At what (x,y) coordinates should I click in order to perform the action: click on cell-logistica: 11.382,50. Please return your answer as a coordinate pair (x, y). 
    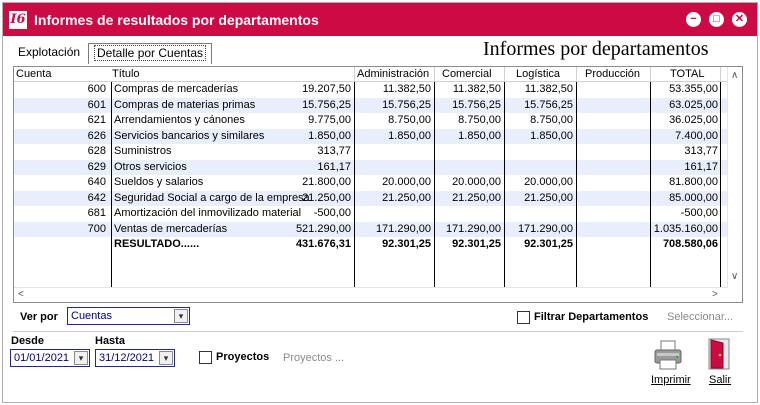
    Looking at the image, I should click on (476, 89).